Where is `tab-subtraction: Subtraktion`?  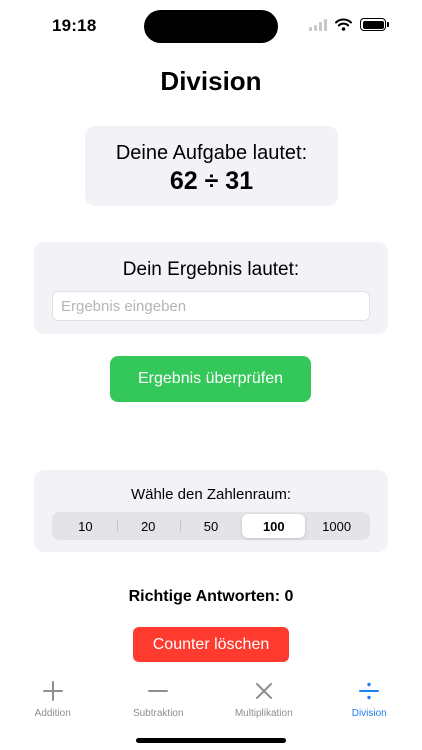 tab-subtraction: Subtraktion is located at coordinates (159, 700).